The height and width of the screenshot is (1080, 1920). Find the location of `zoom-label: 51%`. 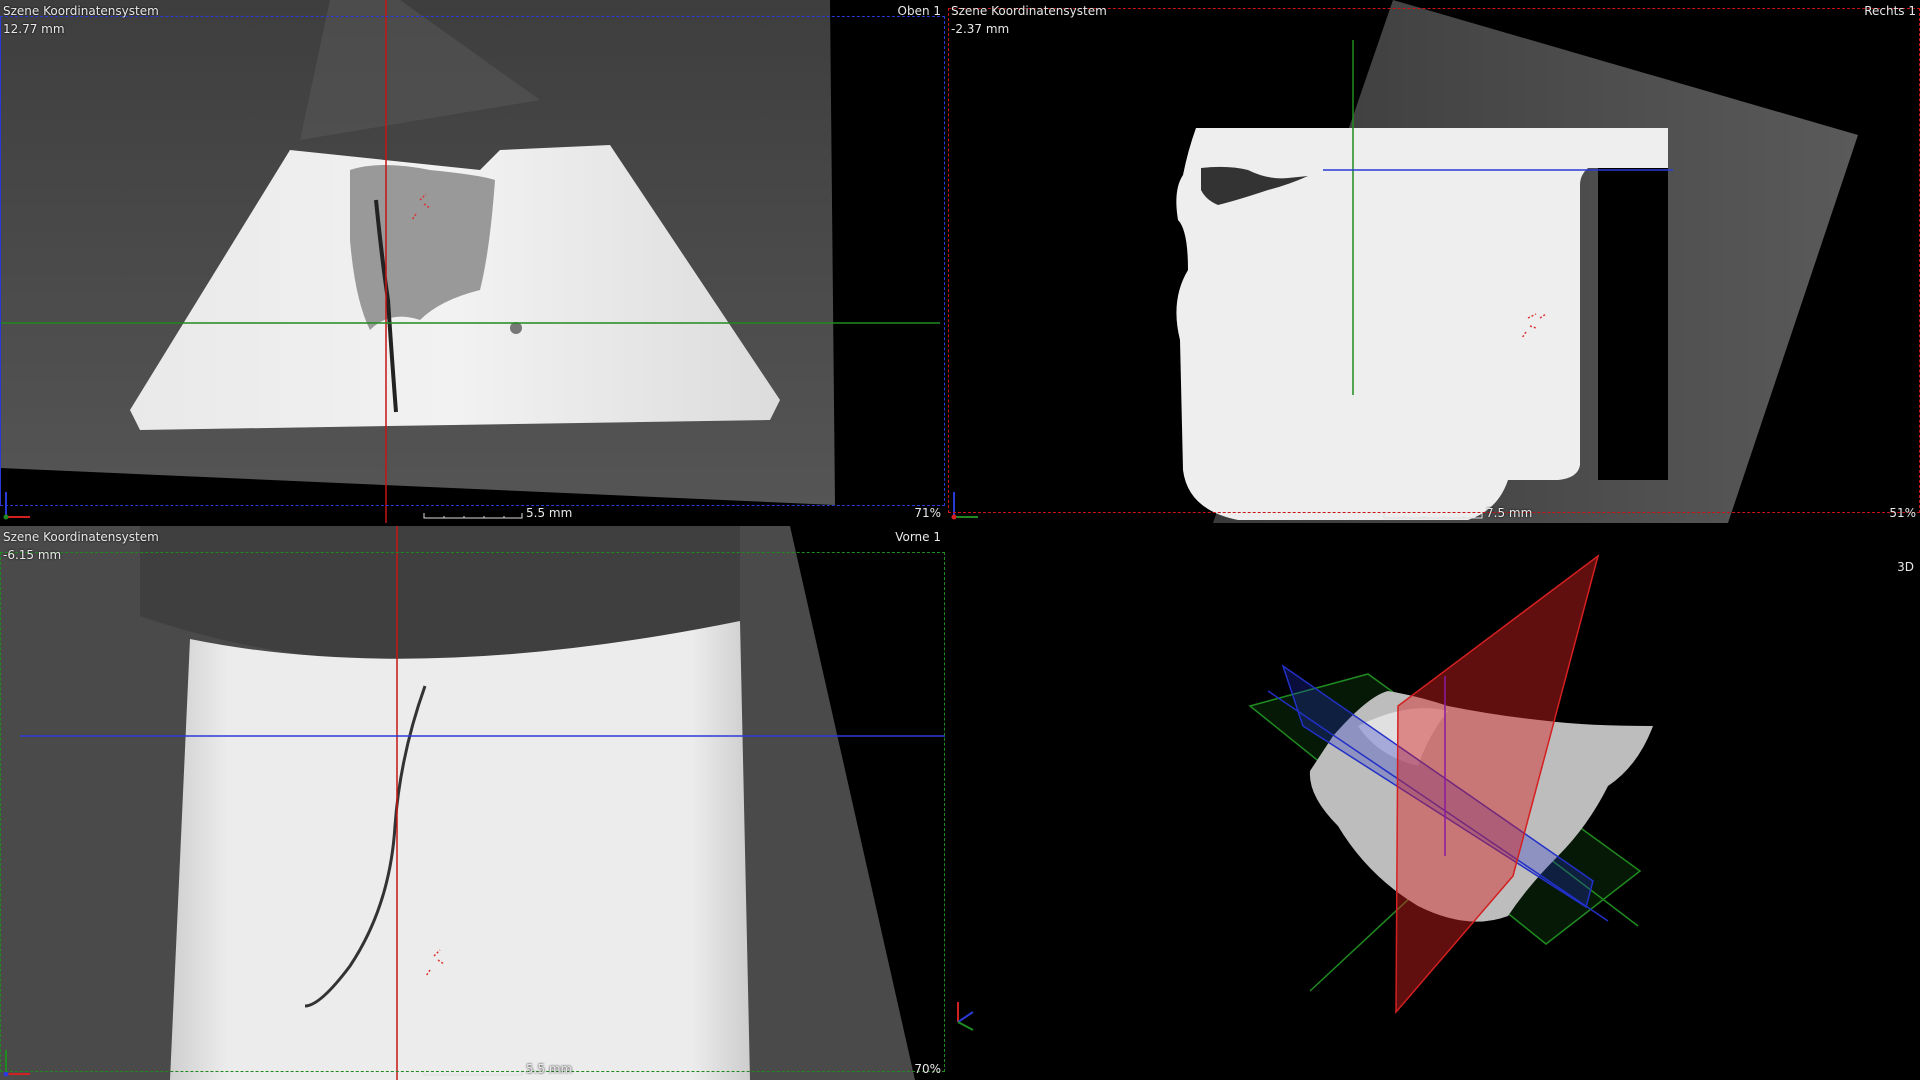

zoom-label: 51% is located at coordinates (1902, 513).